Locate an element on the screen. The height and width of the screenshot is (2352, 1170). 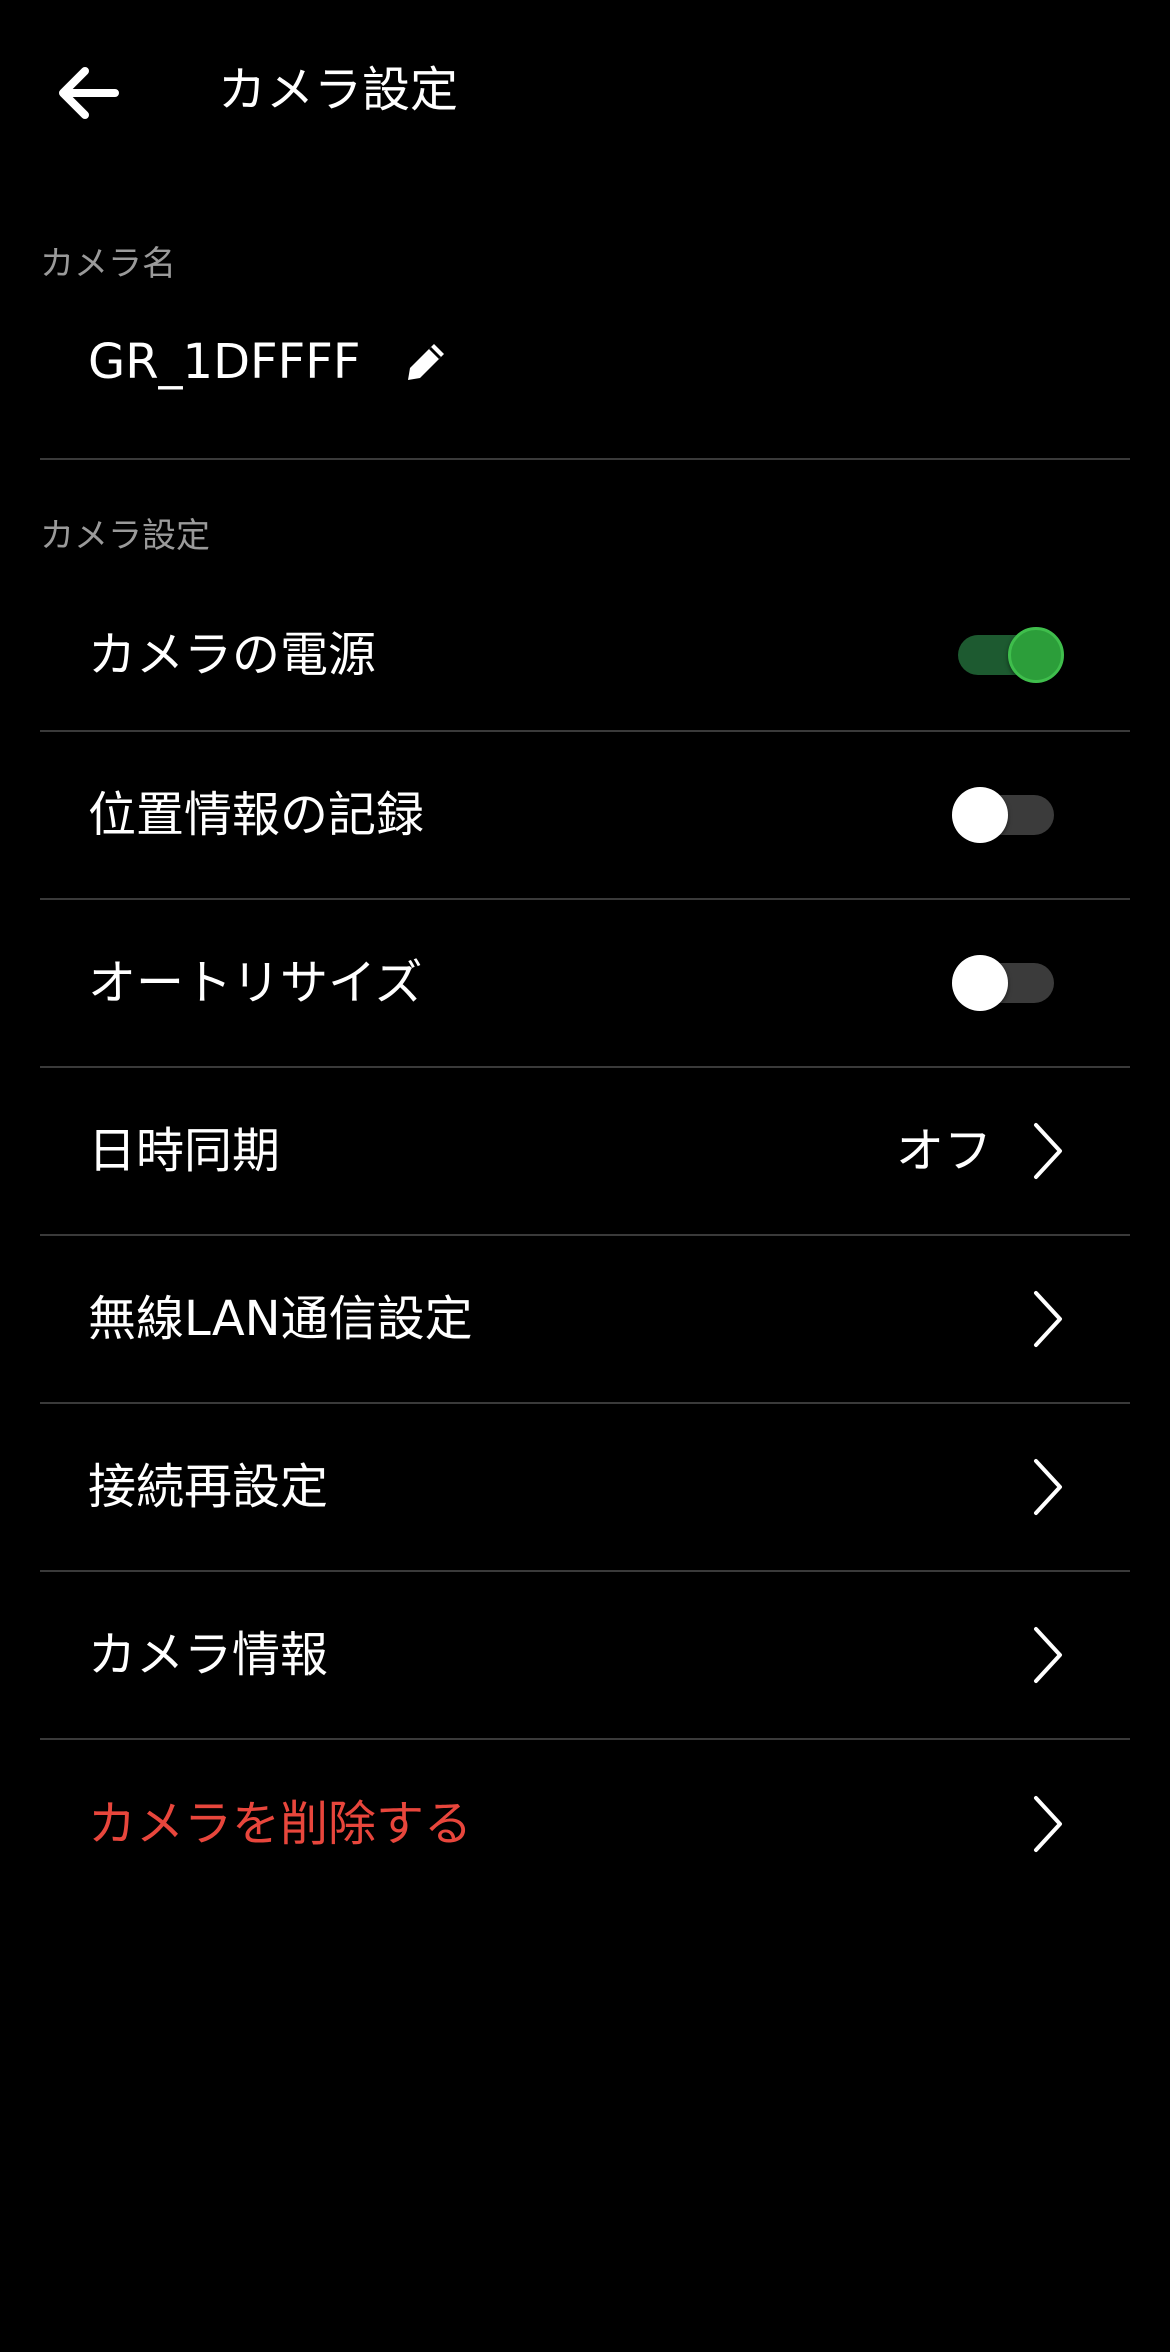
settings-row-camera-info: カメラ情報 is located at coordinates (585, 1656).